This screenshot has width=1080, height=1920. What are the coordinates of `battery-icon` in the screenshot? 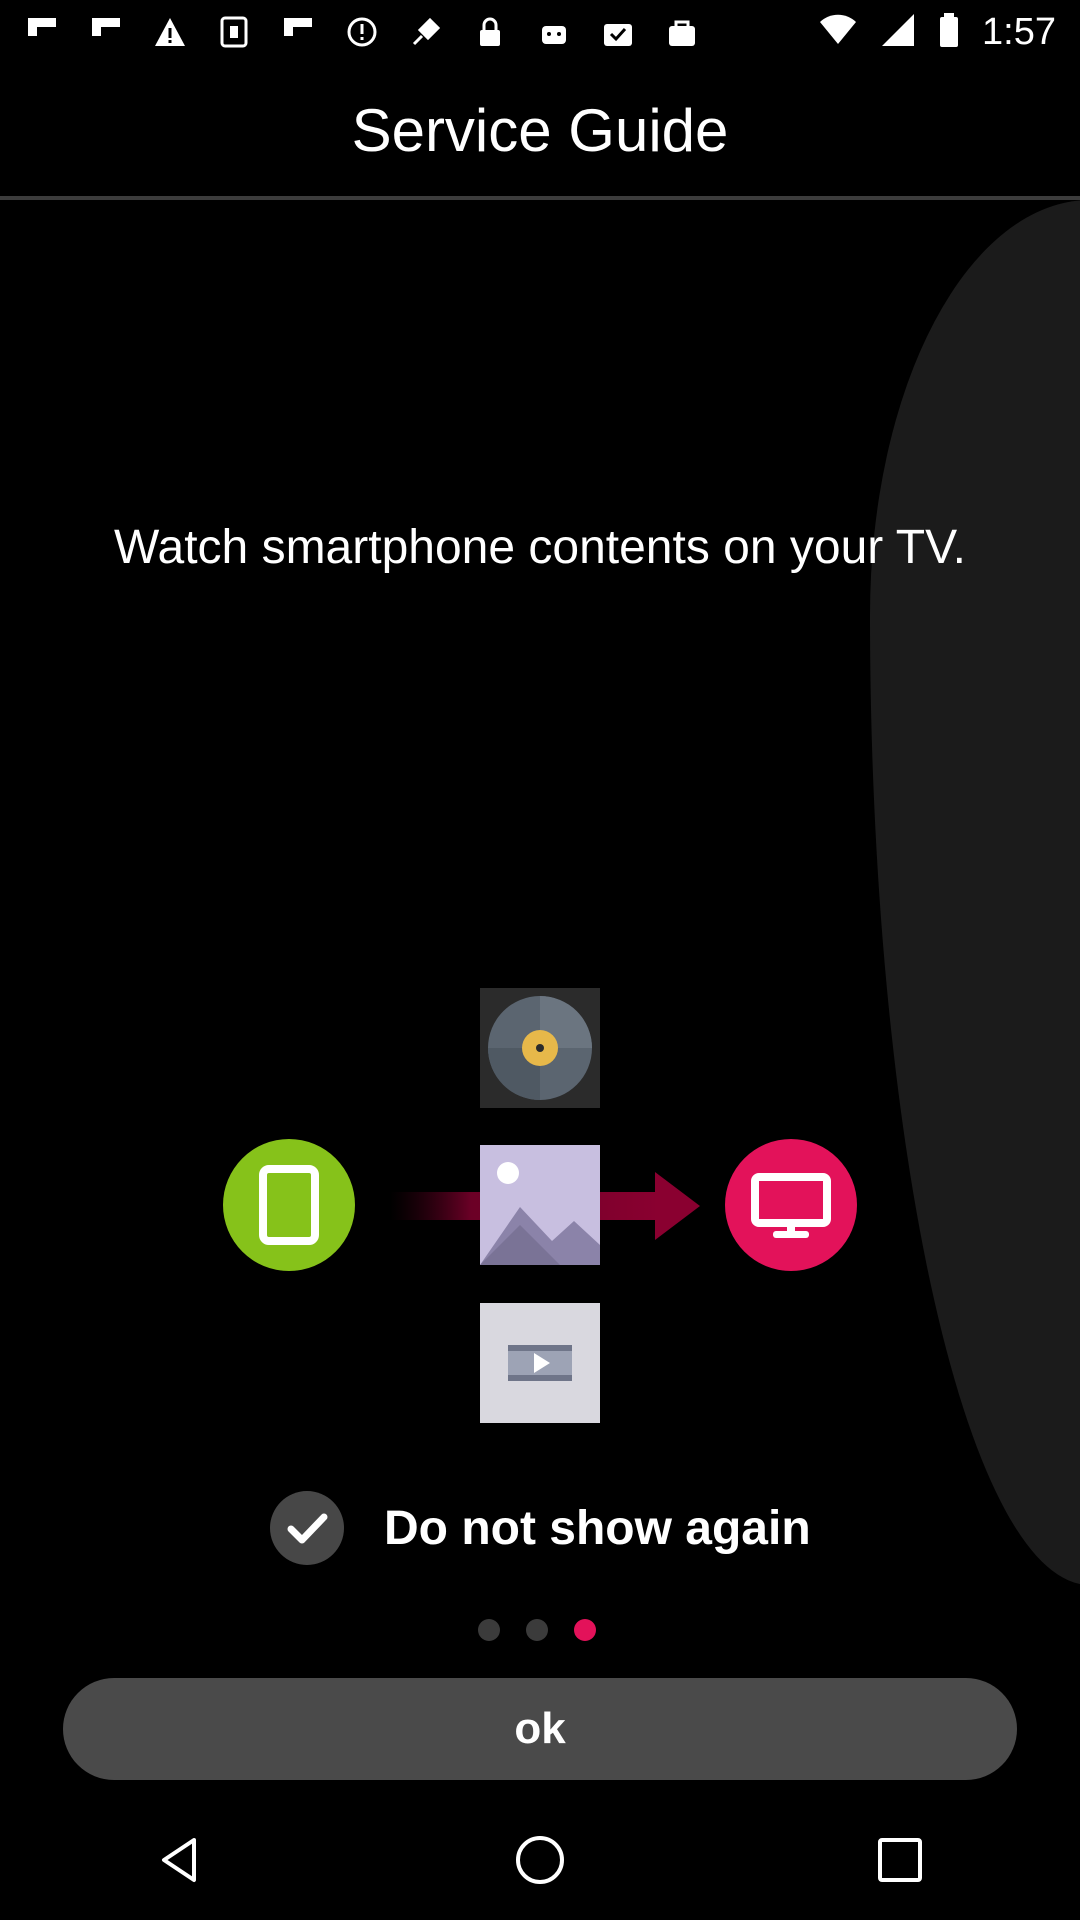 It's located at (949, 32).